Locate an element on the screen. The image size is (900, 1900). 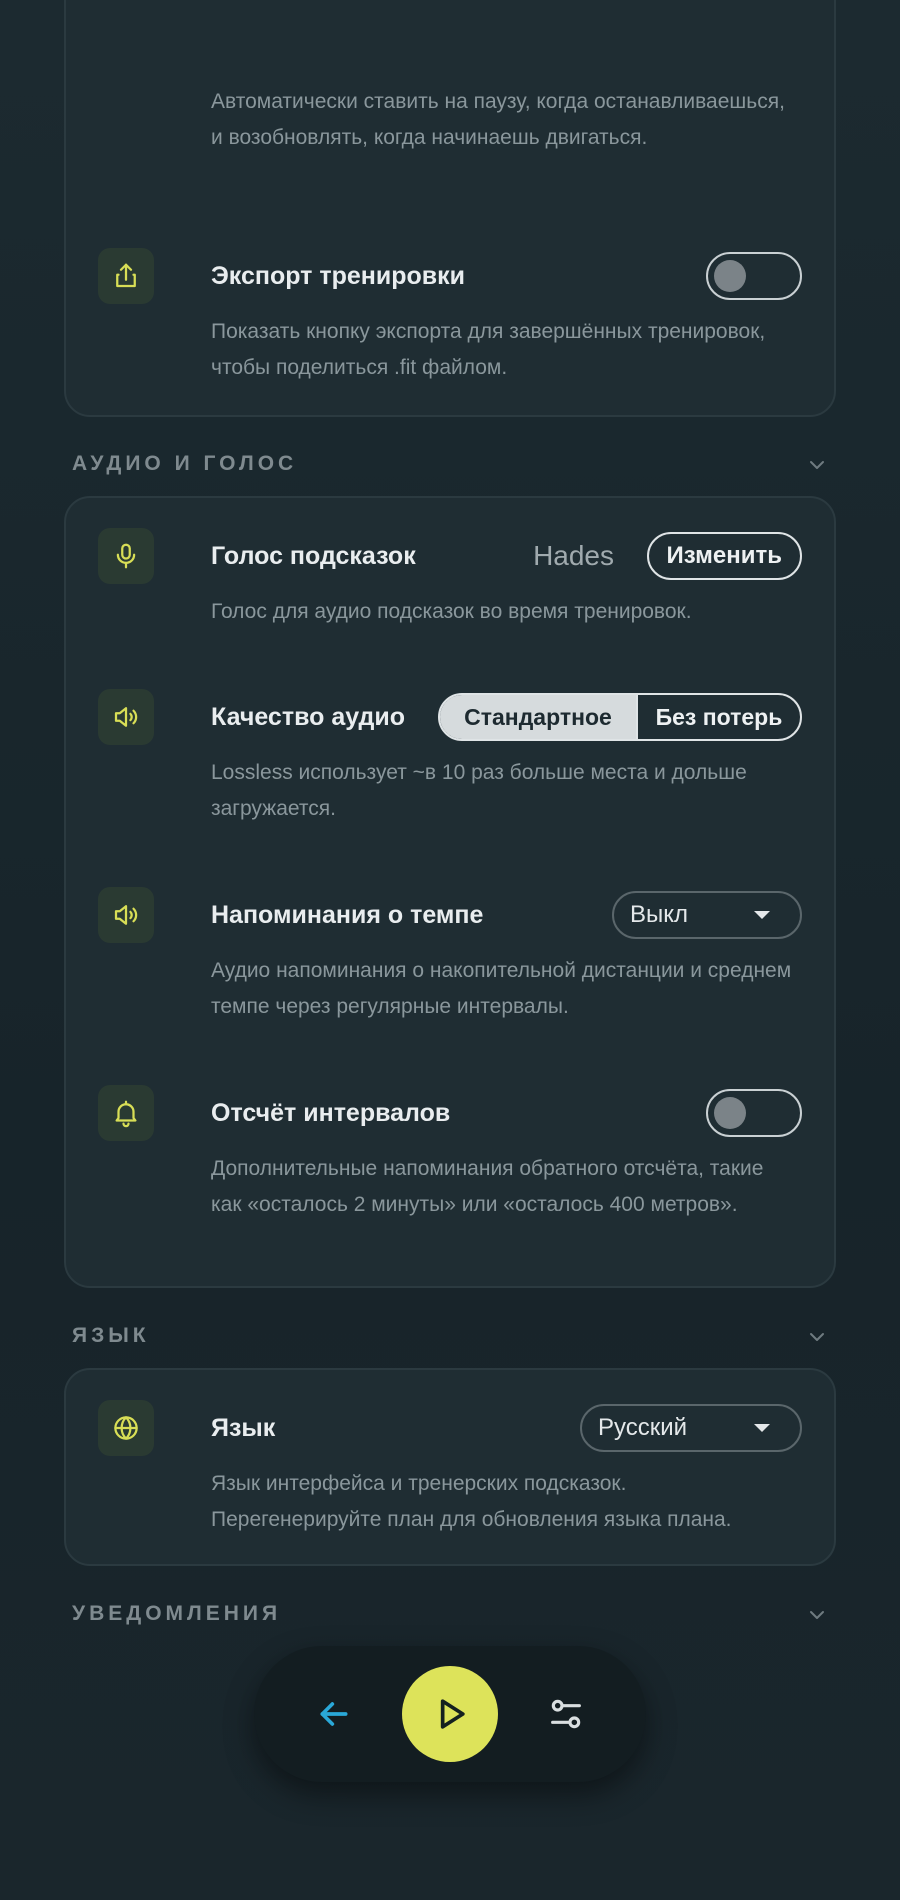
export-title: Экспорт тренировки is located at coordinates (338, 276).